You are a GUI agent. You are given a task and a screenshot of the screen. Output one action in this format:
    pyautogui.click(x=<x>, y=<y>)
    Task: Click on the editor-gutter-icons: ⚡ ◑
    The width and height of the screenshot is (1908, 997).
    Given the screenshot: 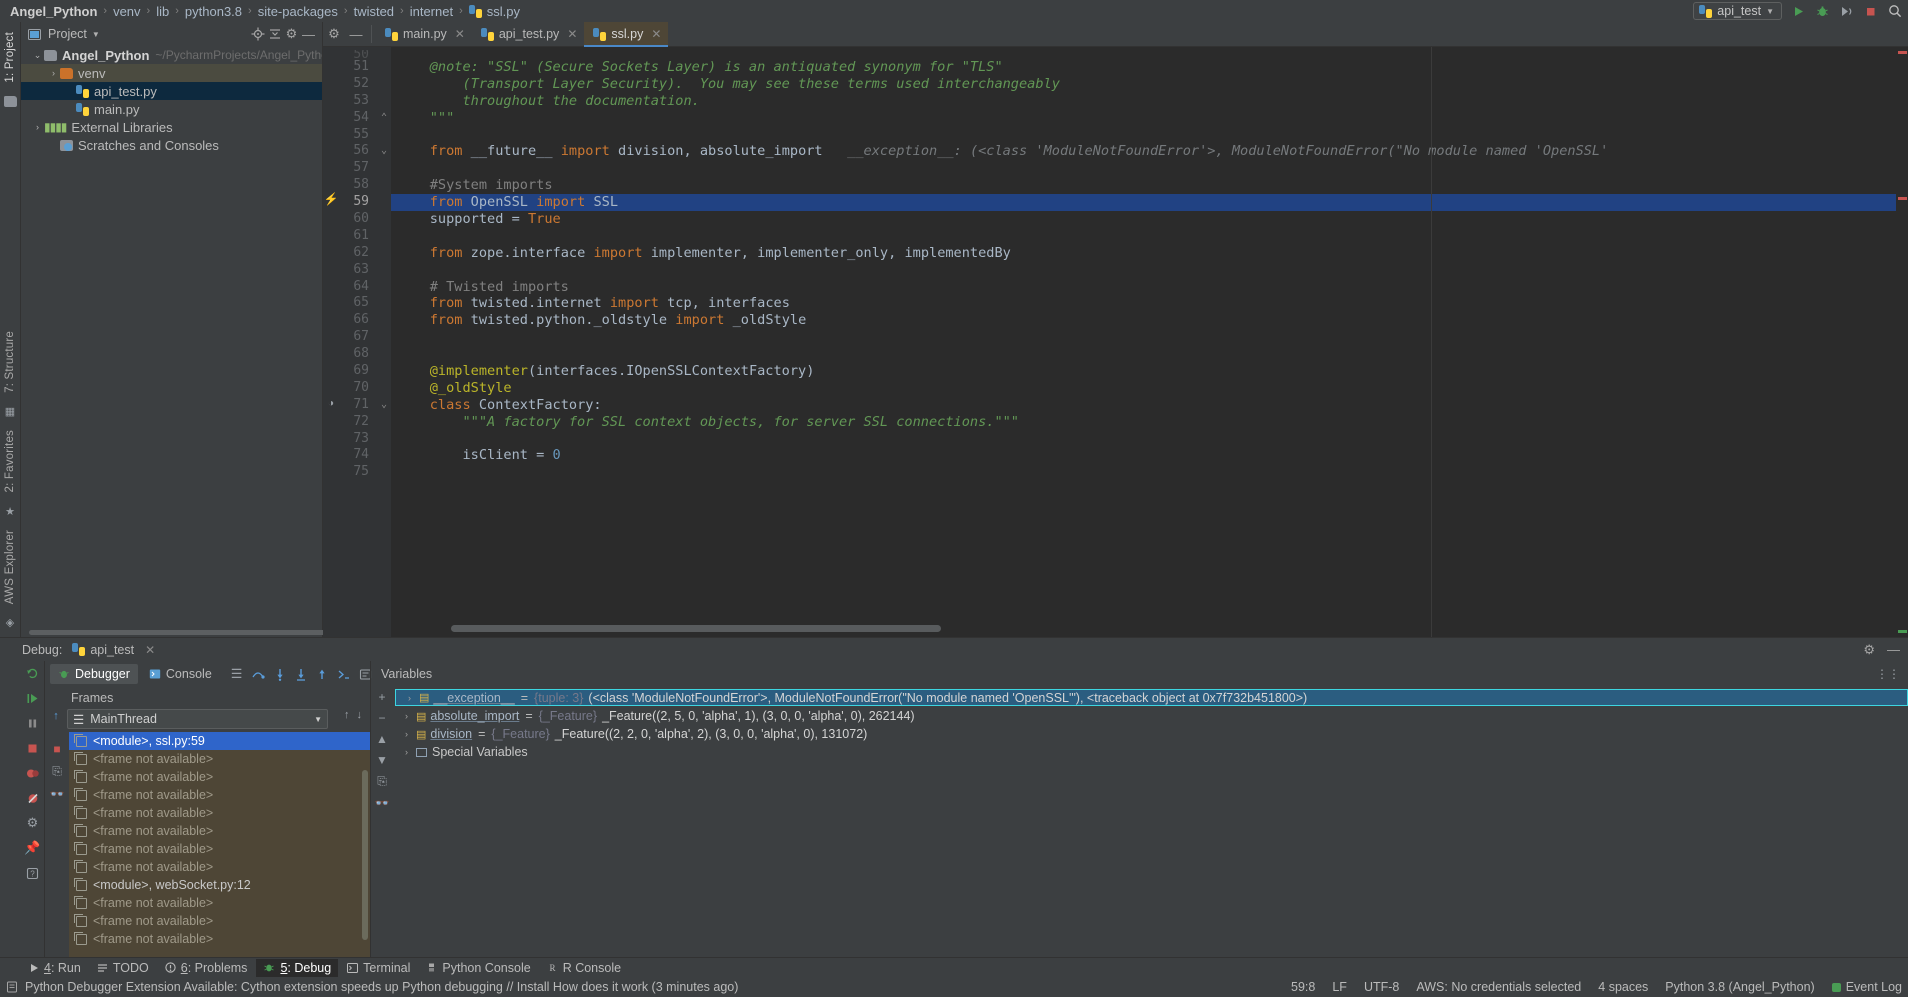 What is the action you would take?
    pyautogui.click(x=331, y=342)
    